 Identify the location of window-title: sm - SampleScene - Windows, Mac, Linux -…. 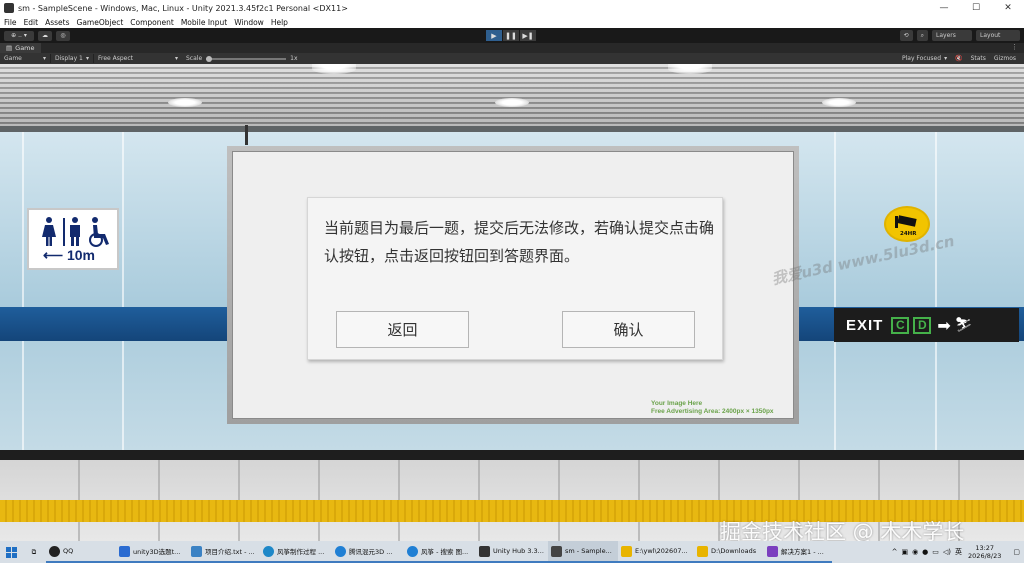
(183, 8).